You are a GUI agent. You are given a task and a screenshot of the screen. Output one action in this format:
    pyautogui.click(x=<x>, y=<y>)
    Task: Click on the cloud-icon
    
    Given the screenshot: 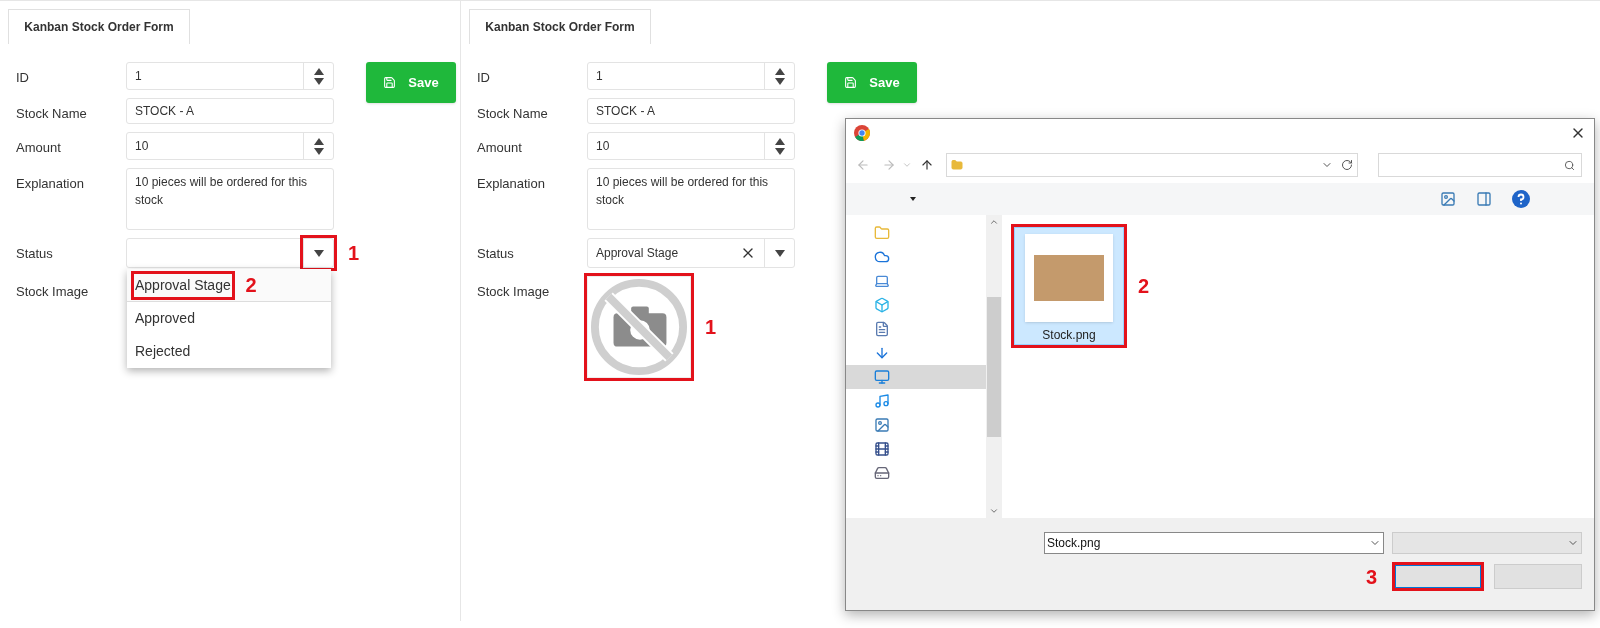 What is the action you would take?
    pyautogui.click(x=882, y=257)
    